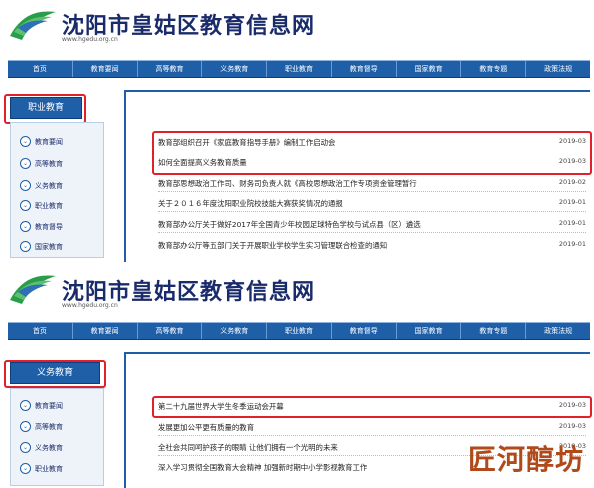  What do you see at coordinates (248, 447) in the screenshot?
I see `news-title: 全社会共同呵护孩子的眼睛 让他们拥有一个光明的未来` at bounding box center [248, 447].